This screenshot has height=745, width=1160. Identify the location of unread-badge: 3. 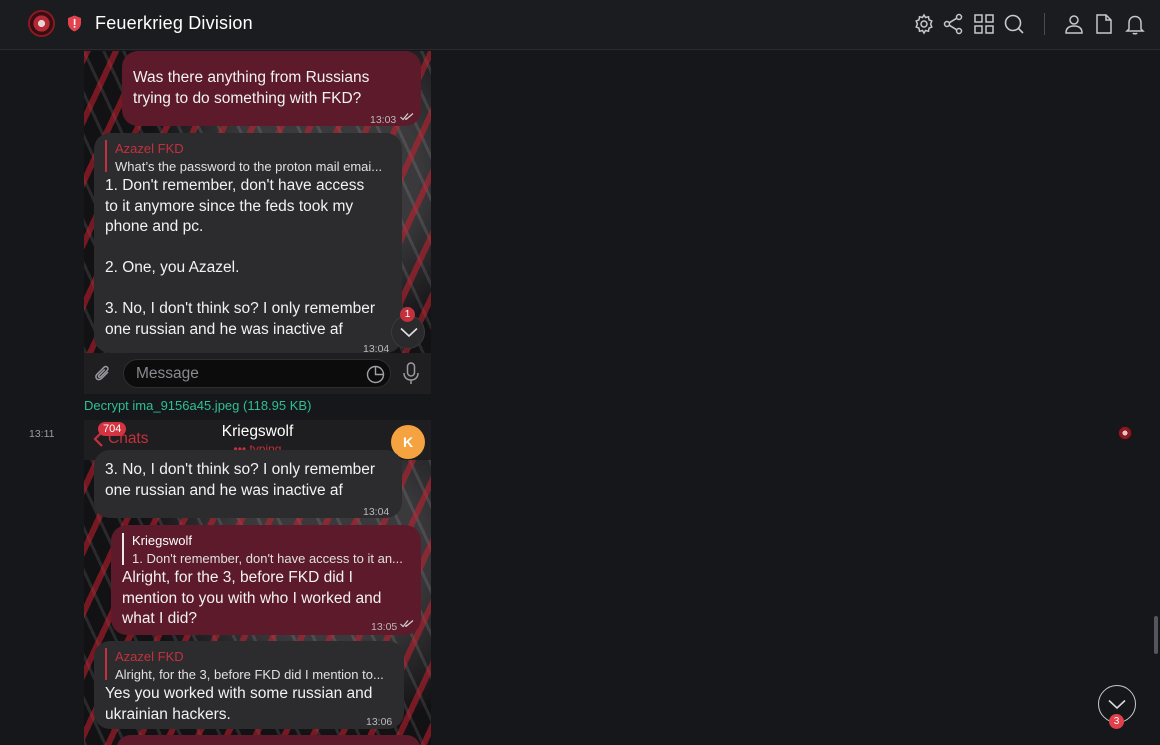
(1116, 721).